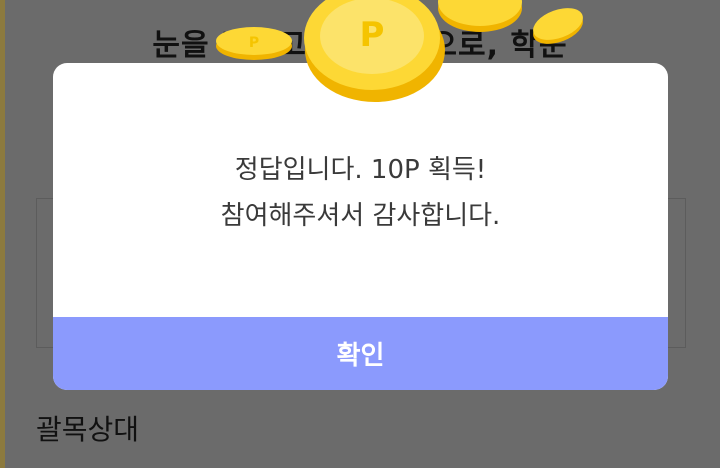 The width and height of the screenshot is (720, 468). What do you see at coordinates (360, 353) in the screenshot?
I see `confirm-button: 확인` at bounding box center [360, 353].